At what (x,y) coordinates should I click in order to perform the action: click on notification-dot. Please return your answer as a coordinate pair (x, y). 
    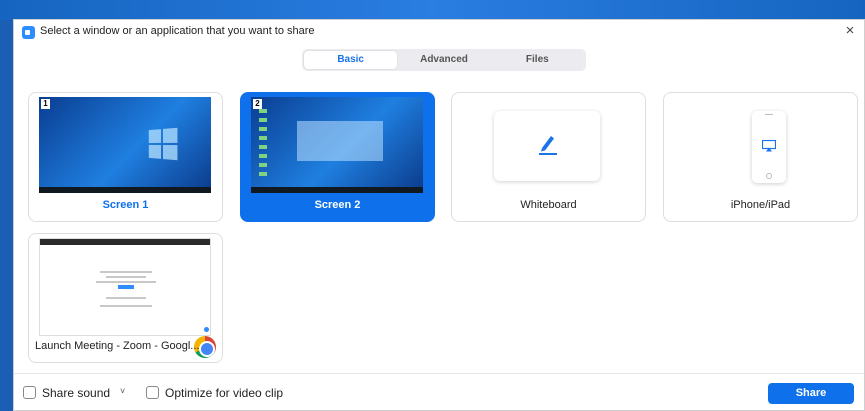
    Looking at the image, I should click on (206, 329).